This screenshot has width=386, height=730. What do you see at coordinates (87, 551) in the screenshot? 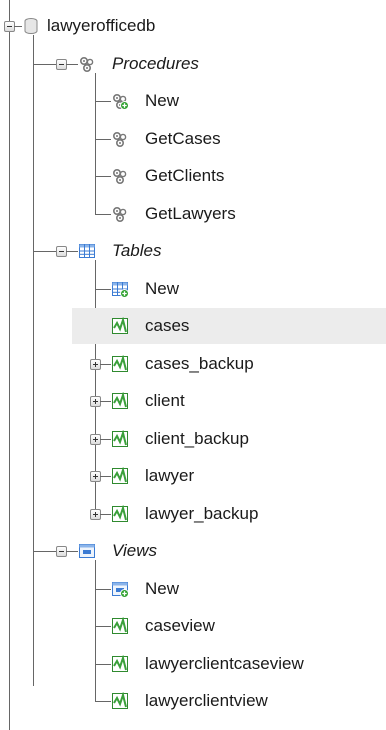
I see `views-group-icon` at bounding box center [87, 551].